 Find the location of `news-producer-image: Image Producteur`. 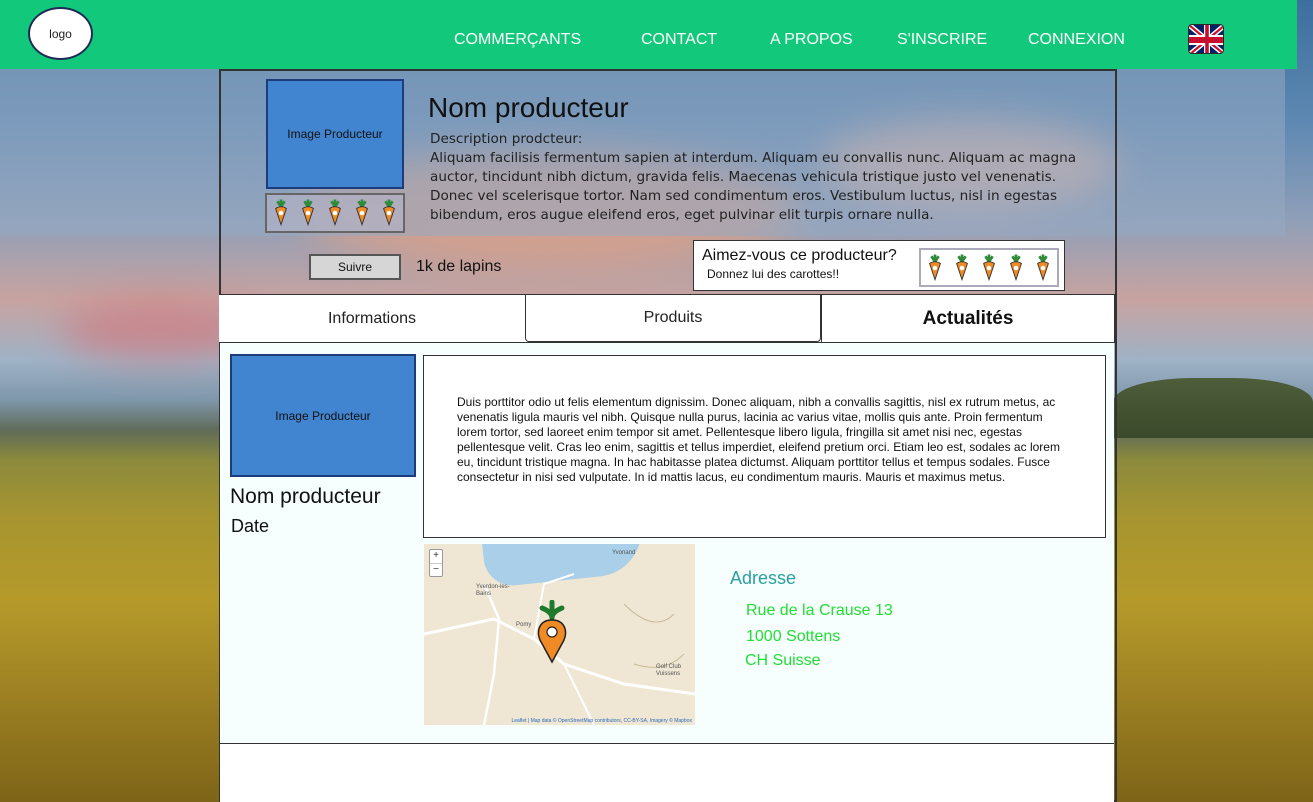

news-producer-image: Image Producteur is located at coordinates (323, 415).